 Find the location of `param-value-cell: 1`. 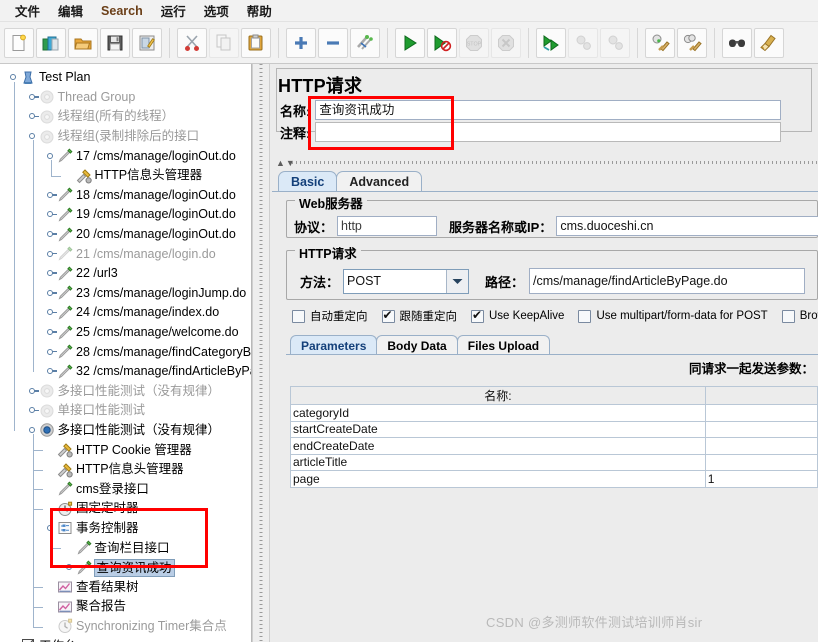

param-value-cell: 1 is located at coordinates (761, 479).